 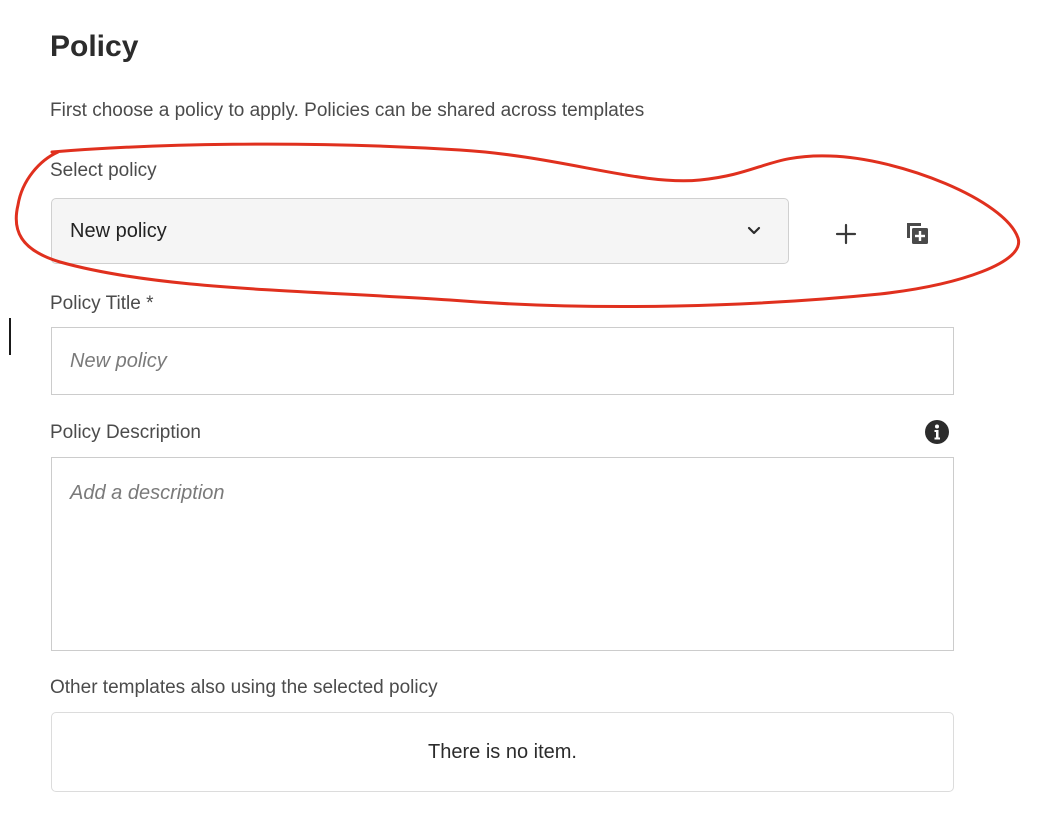 I want to click on select-policy-dropdown: New policy, so click(x=420, y=231).